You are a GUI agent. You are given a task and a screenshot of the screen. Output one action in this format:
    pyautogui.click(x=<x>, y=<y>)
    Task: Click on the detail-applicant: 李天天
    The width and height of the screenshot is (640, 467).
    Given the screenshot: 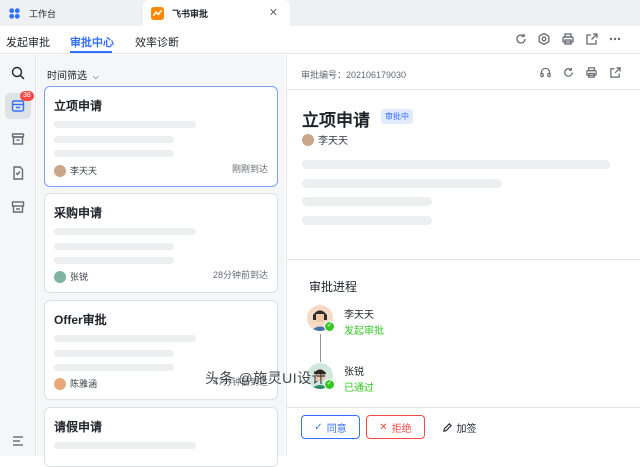 What is the action you would take?
    pyautogui.click(x=325, y=139)
    